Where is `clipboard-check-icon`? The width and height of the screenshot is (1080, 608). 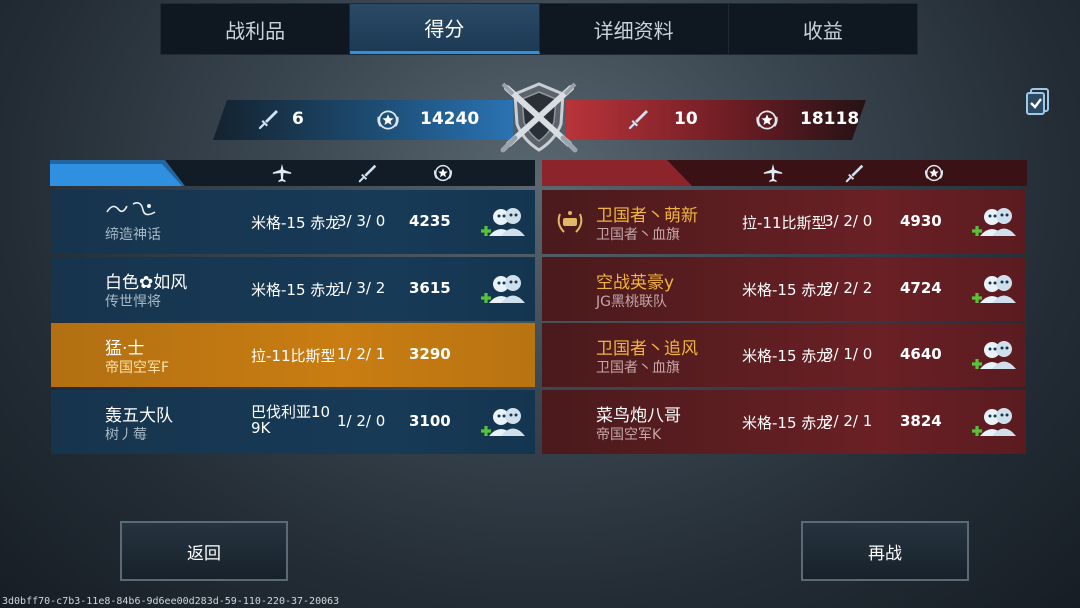 clipboard-check-icon is located at coordinates (1038, 100).